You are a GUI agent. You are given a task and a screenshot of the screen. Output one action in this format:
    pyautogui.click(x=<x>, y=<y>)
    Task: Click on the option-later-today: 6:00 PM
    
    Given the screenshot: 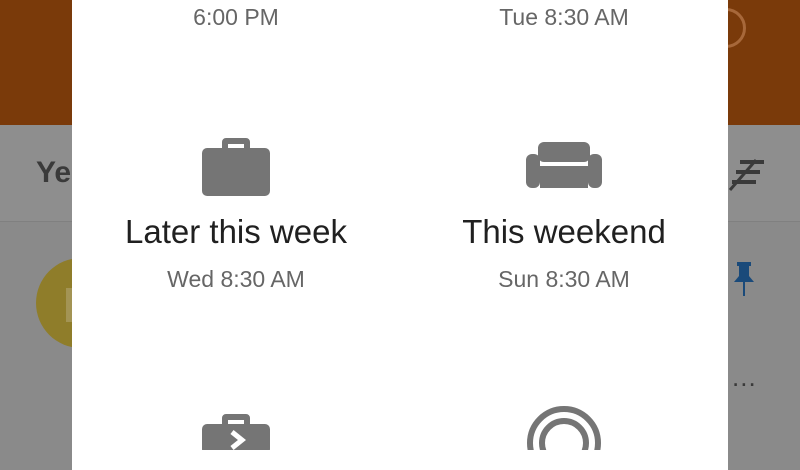 What is the action you would take?
    pyautogui.click(x=236, y=17)
    